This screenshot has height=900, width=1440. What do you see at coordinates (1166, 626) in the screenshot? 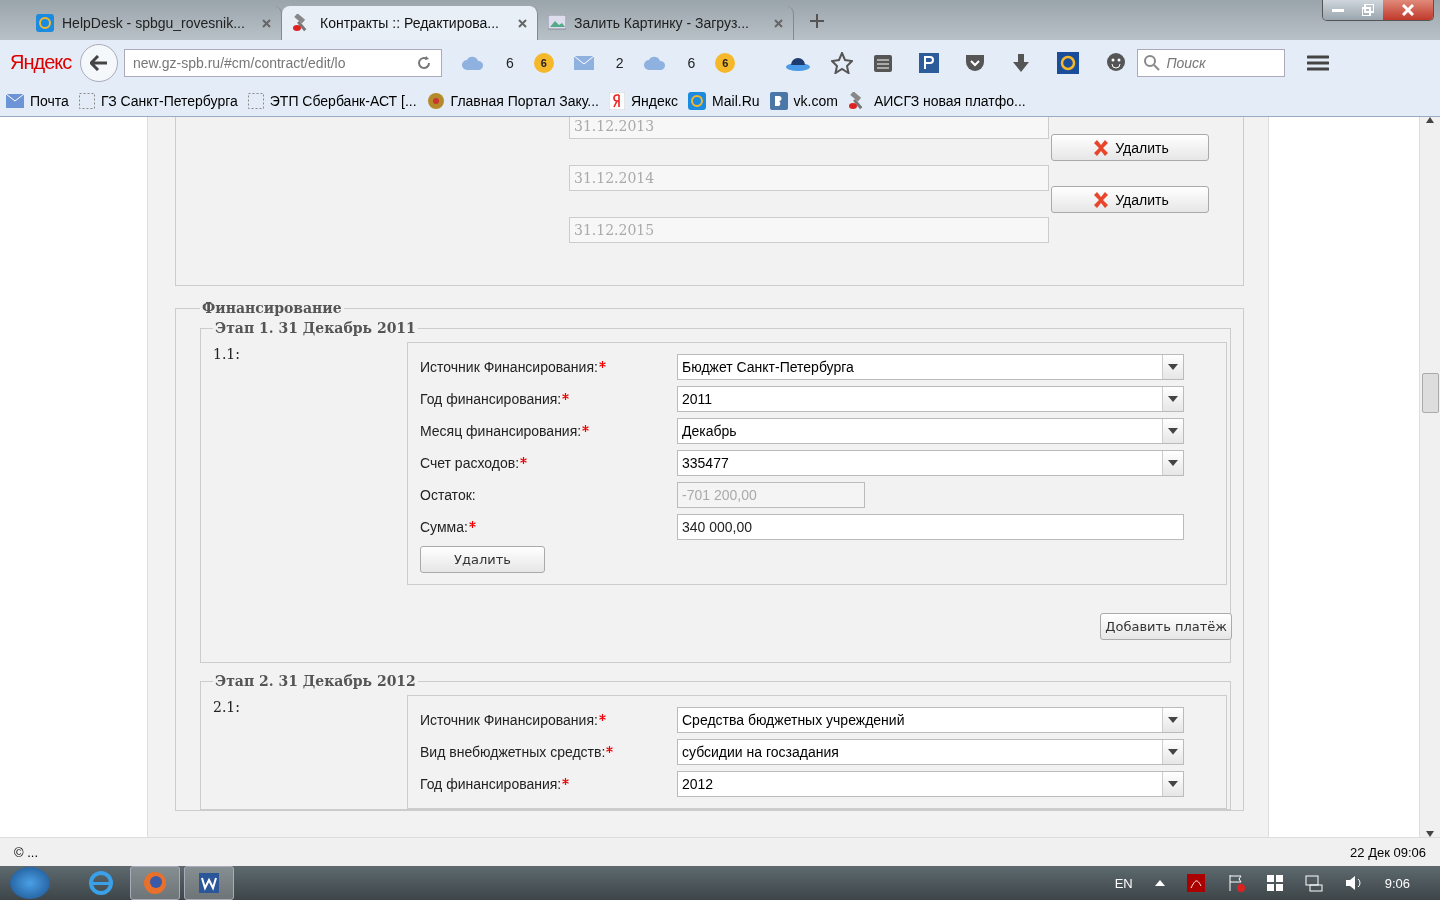
I see `add-payment-button: Добавить платёж` at bounding box center [1166, 626].